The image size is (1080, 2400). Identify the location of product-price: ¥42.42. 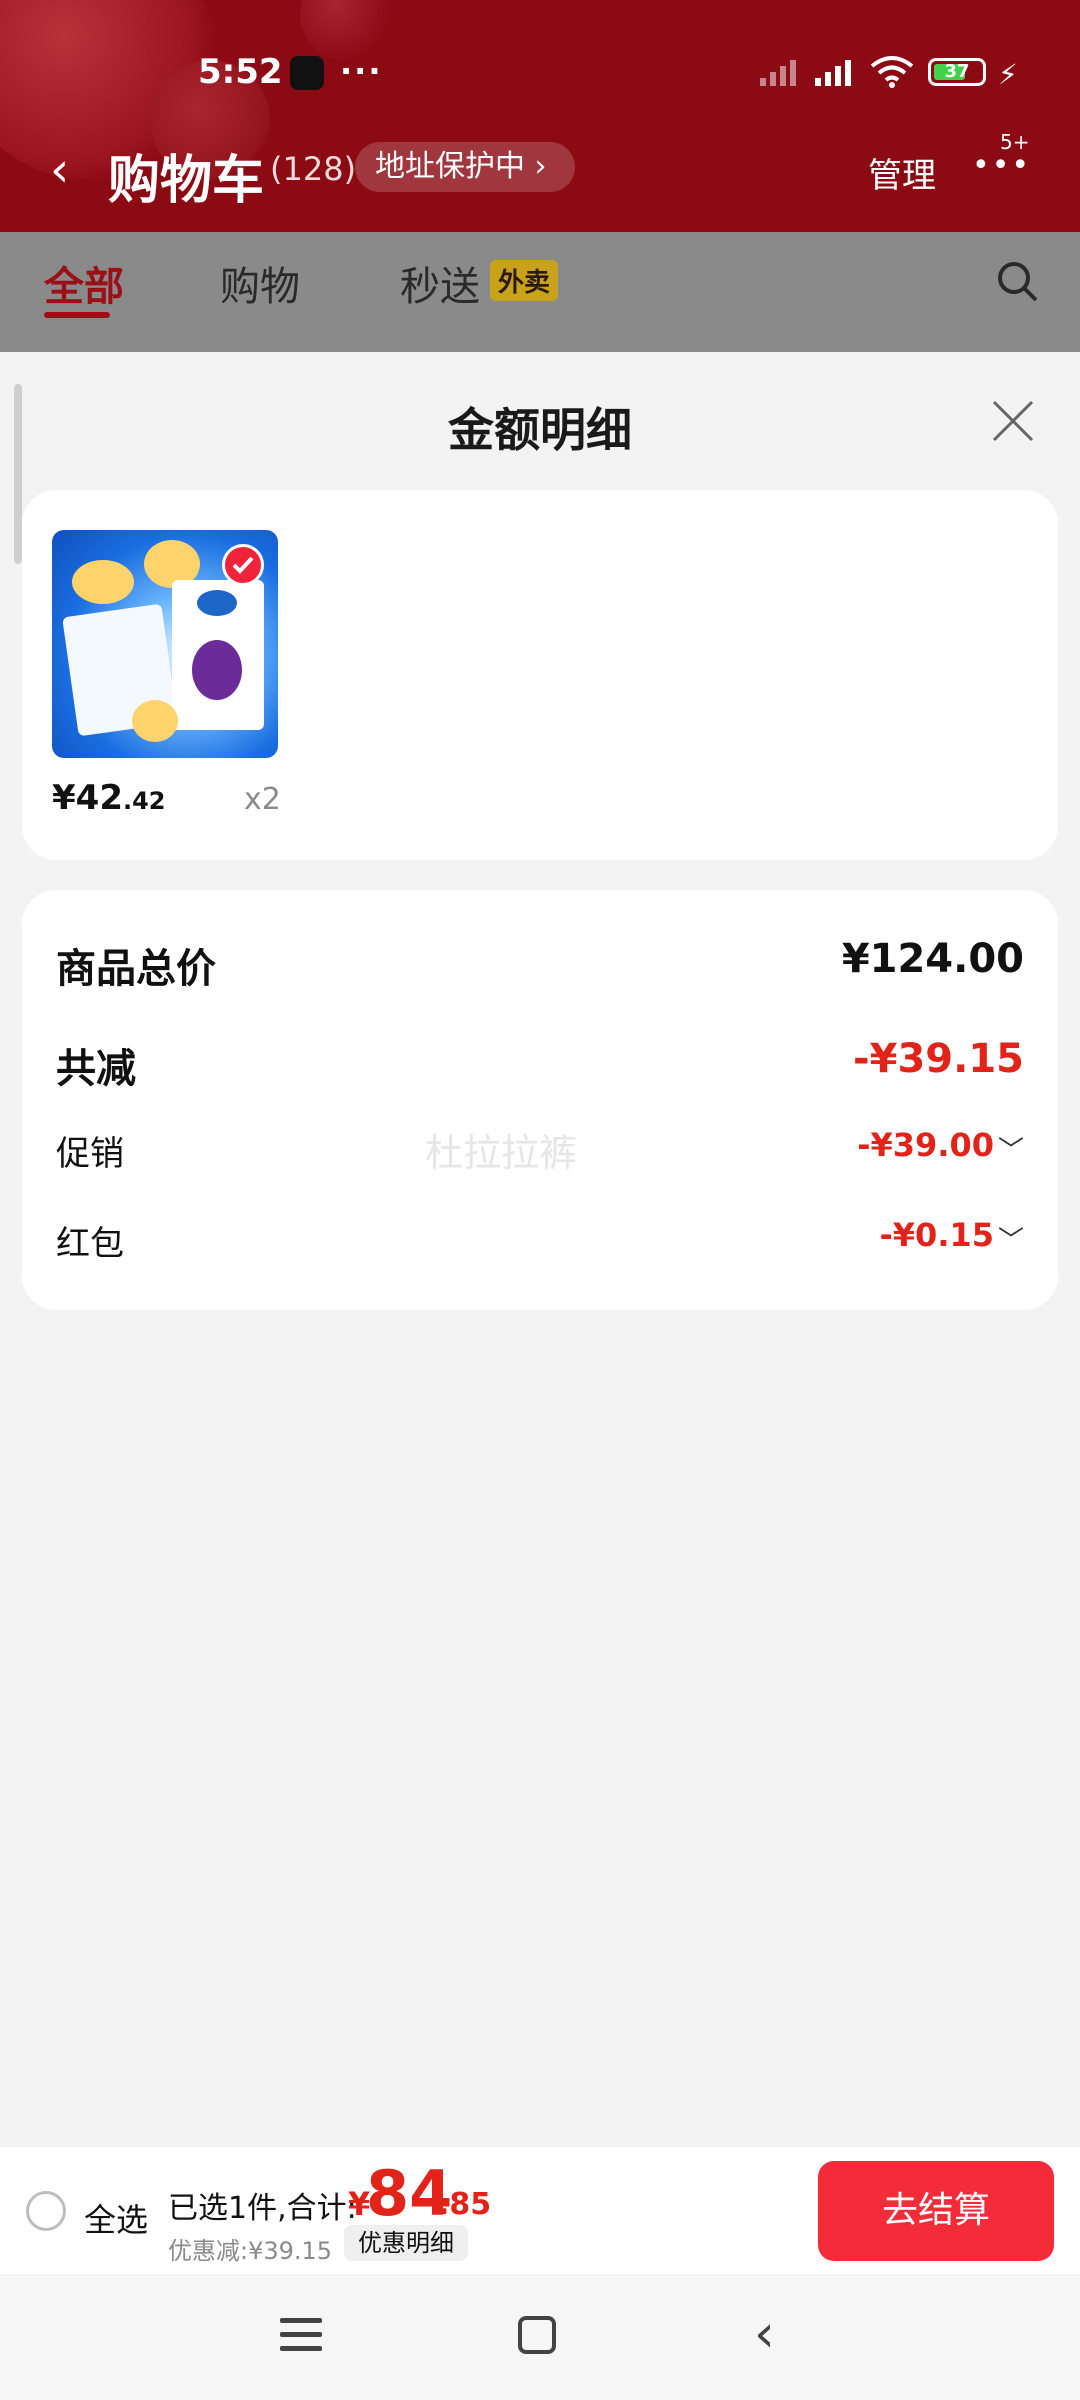
(109, 798).